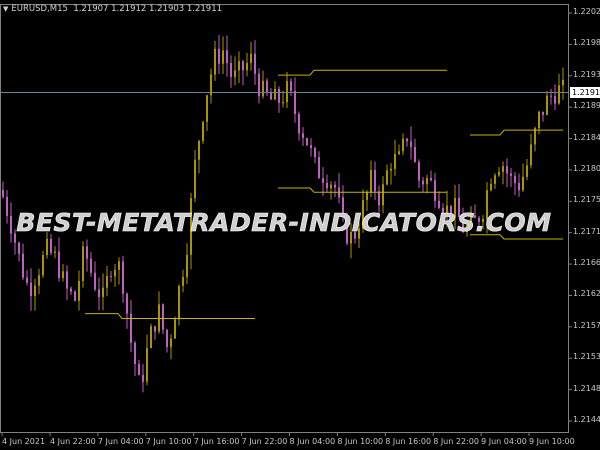 The height and width of the screenshot is (450, 600). What do you see at coordinates (170, 316) in the screenshot?
I see `level-line` at bounding box center [170, 316].